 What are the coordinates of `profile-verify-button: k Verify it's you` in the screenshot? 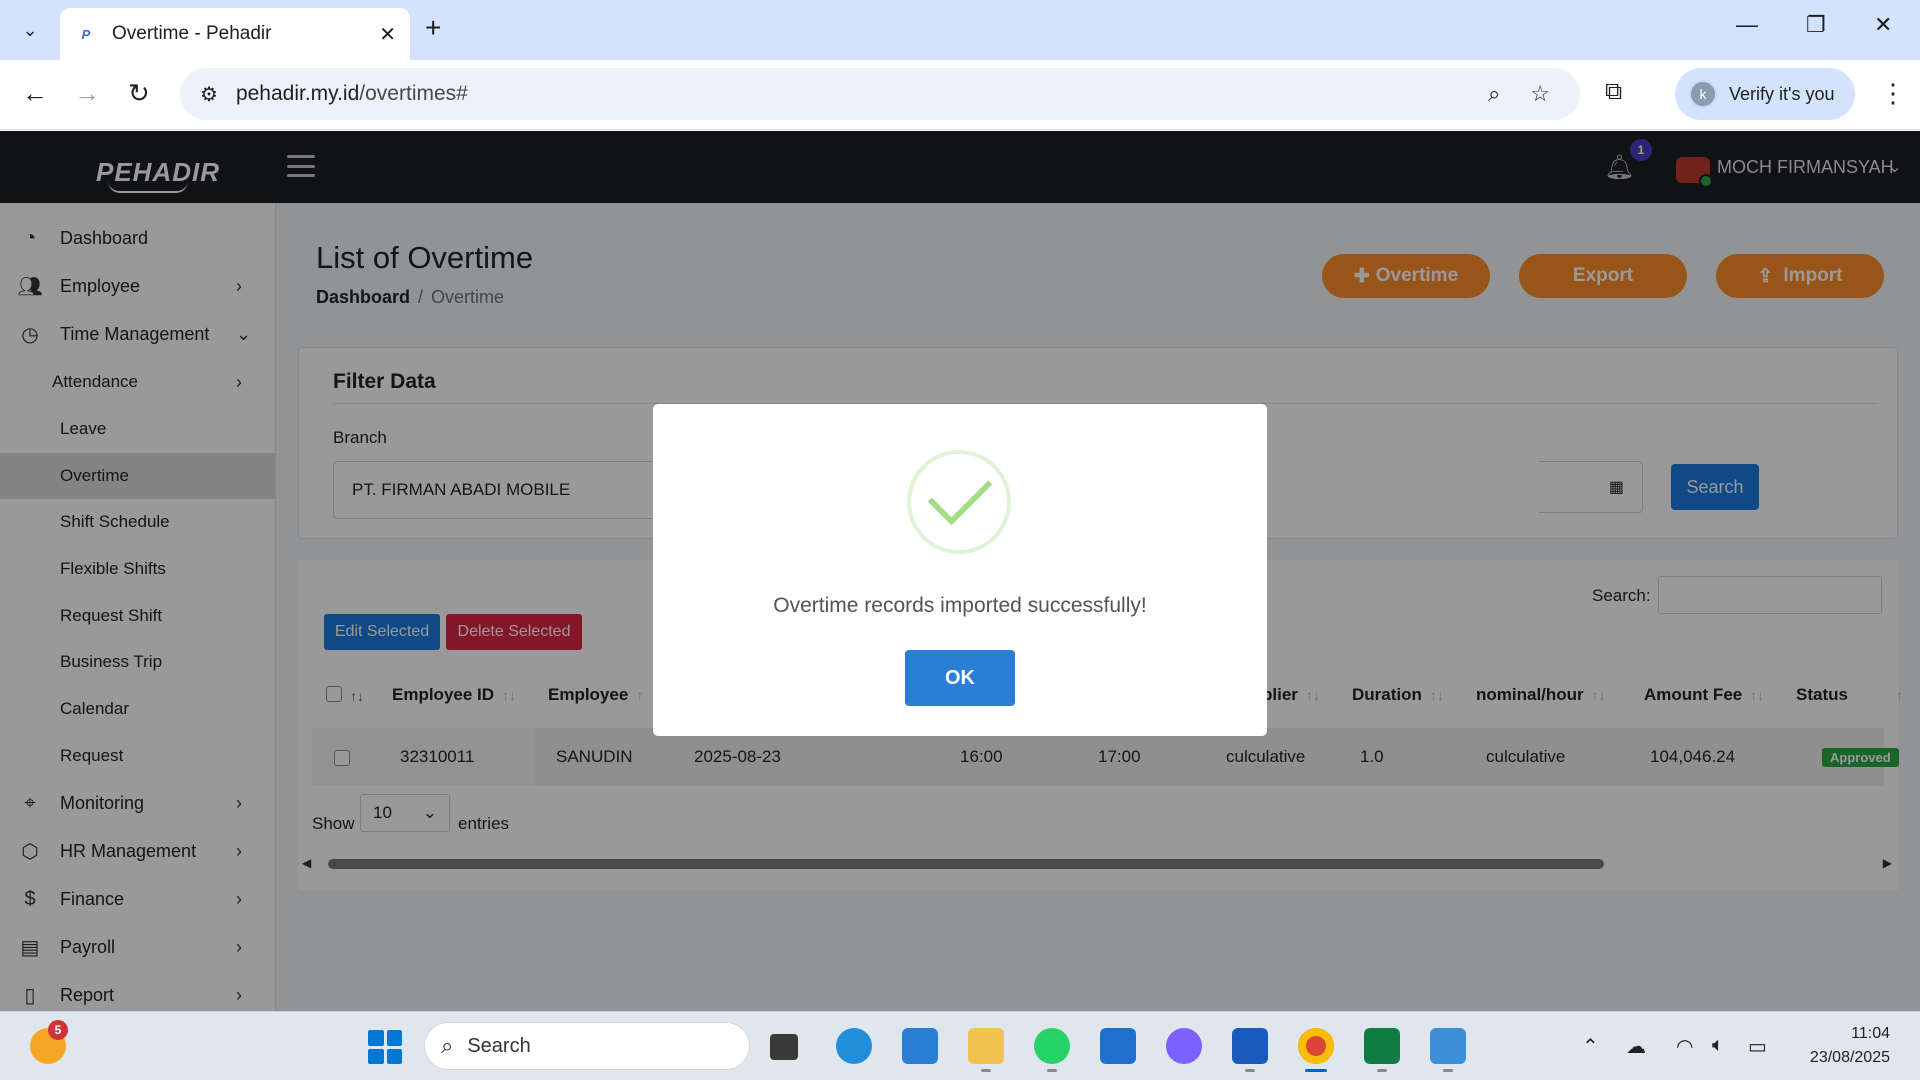 It's located at (1765, 94).